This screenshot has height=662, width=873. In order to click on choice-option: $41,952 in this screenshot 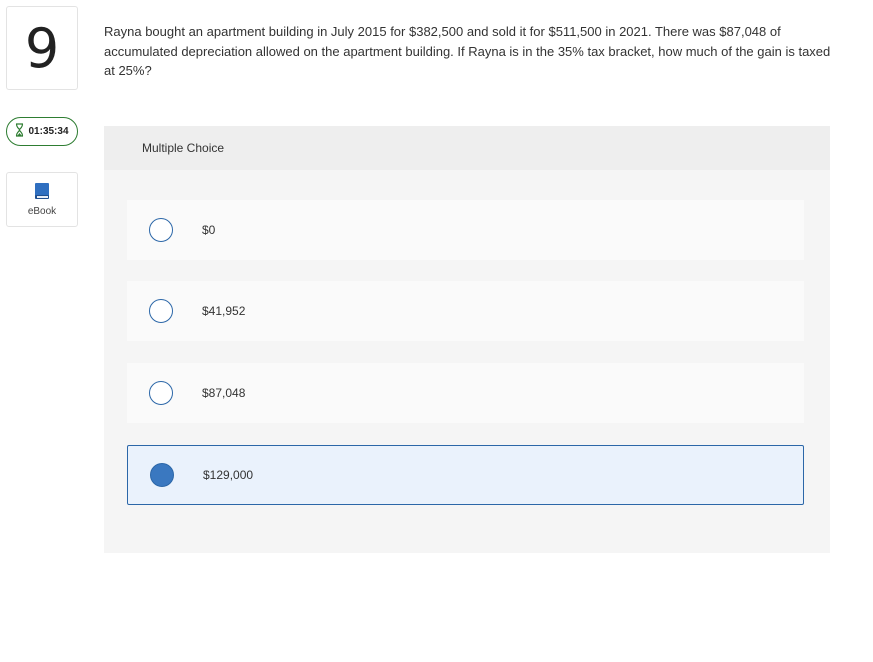, I will do `click(465, 311)`.